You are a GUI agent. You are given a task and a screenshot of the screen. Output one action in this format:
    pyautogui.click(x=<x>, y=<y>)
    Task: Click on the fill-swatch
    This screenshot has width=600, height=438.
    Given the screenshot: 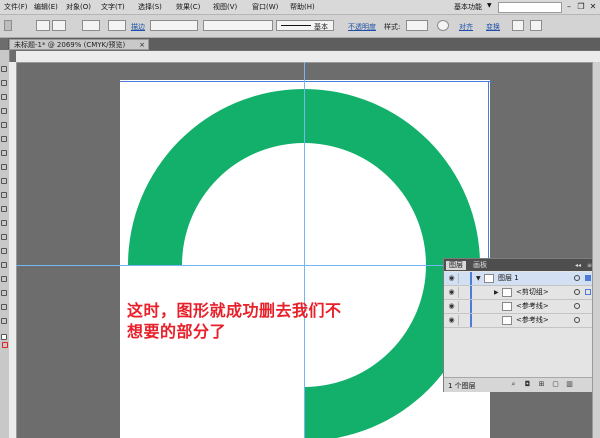 What is the action you would take?
    pyautogui.click(x=91, y=25)
    